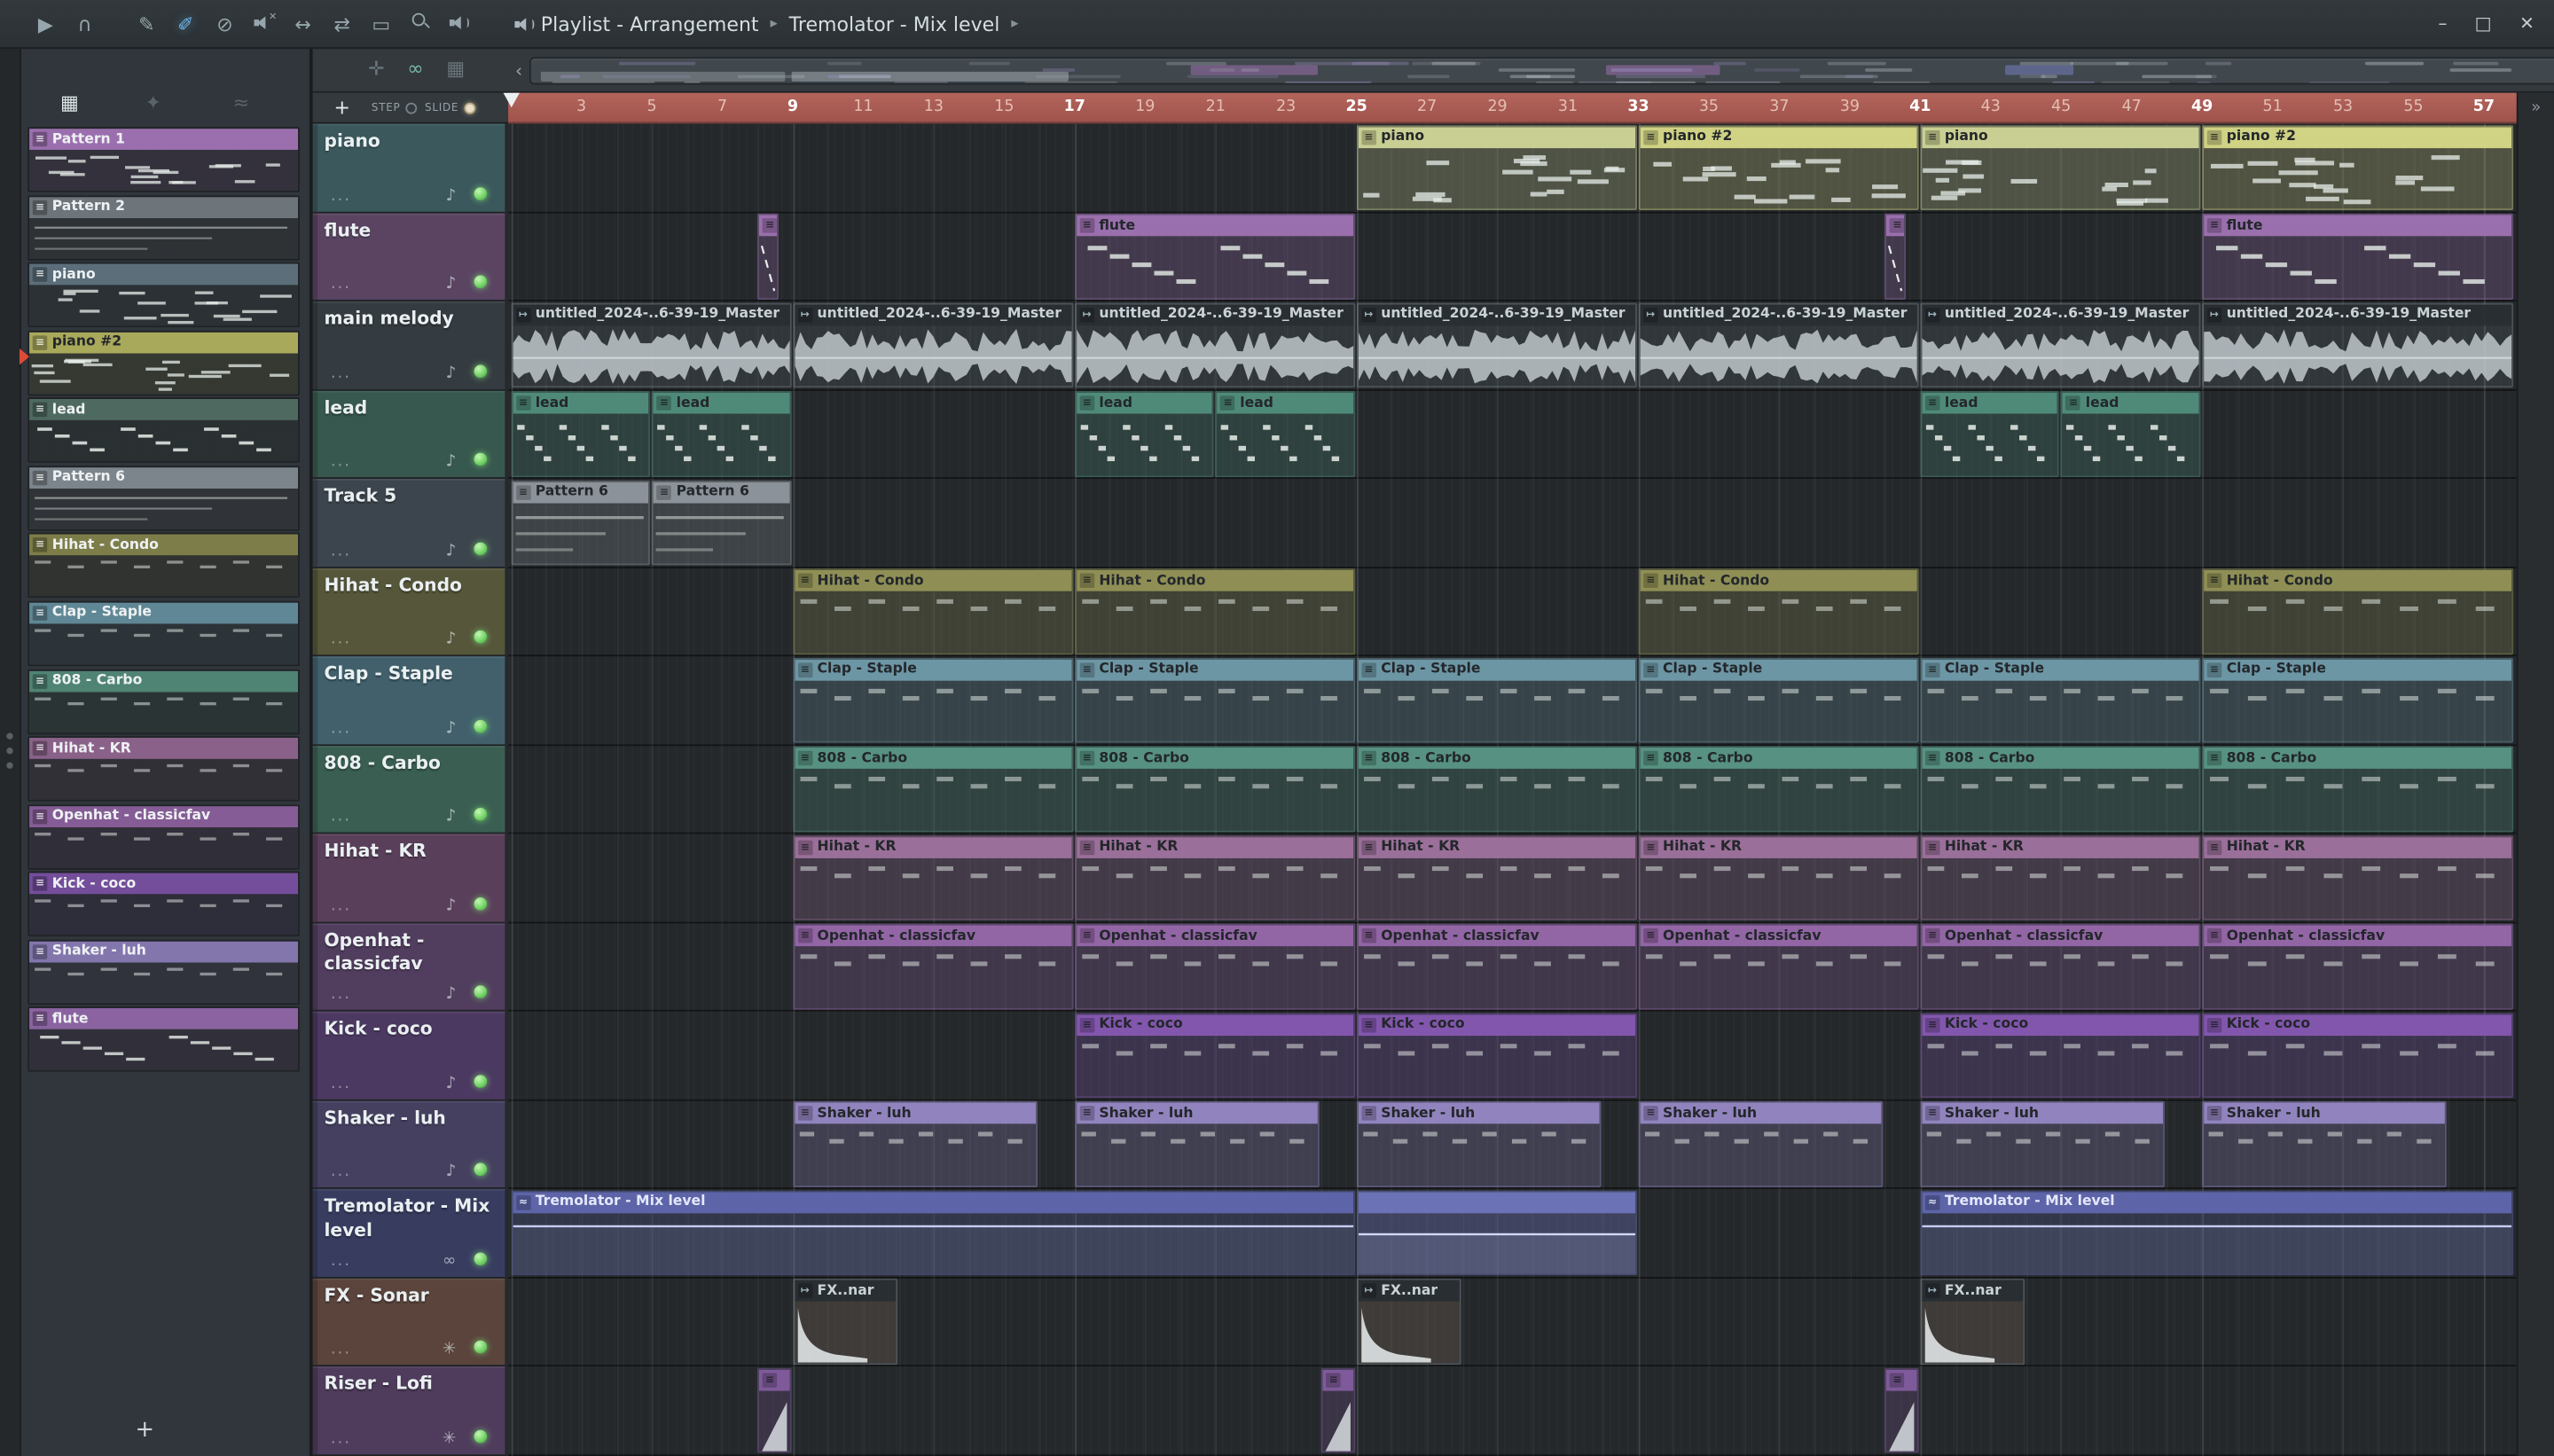 Image resolution: width=2554 pixels, height=1456 pixels. I want to click on zoom-tool-icon, so click(420, 24).